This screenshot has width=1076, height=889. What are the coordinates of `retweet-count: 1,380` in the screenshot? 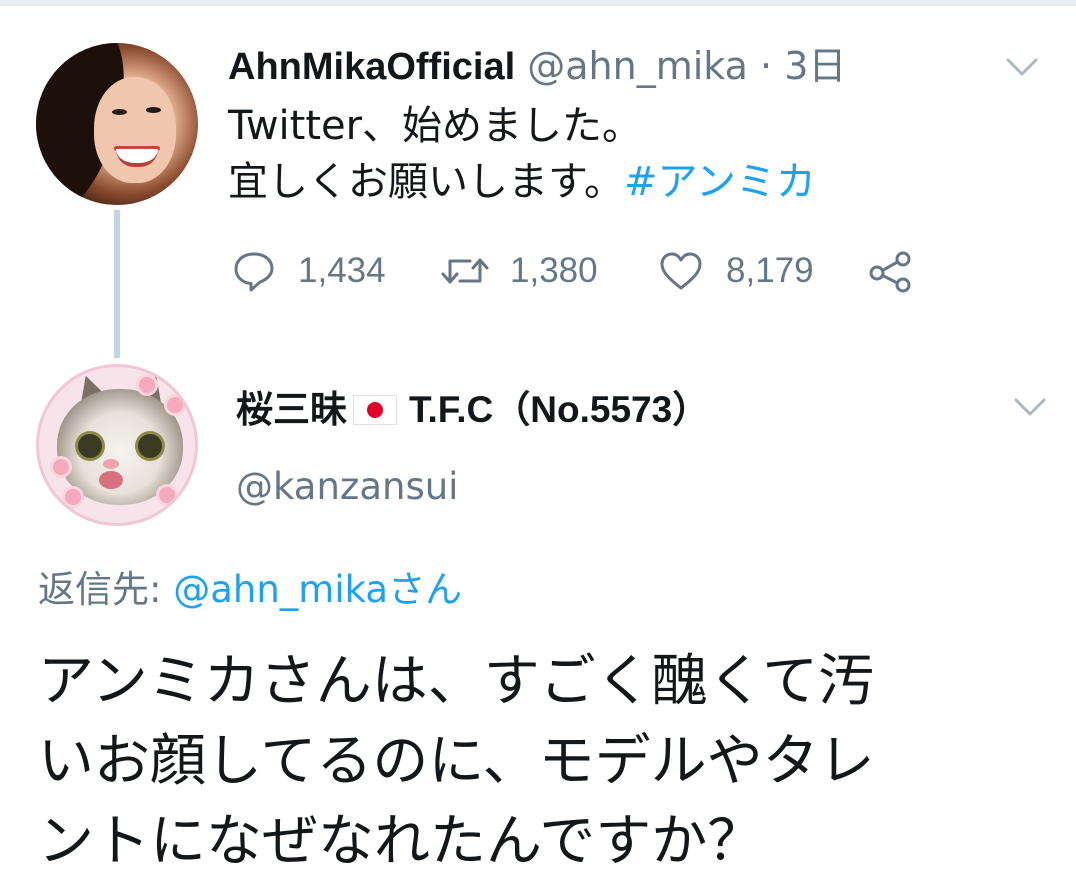 It's located at (554, 270).